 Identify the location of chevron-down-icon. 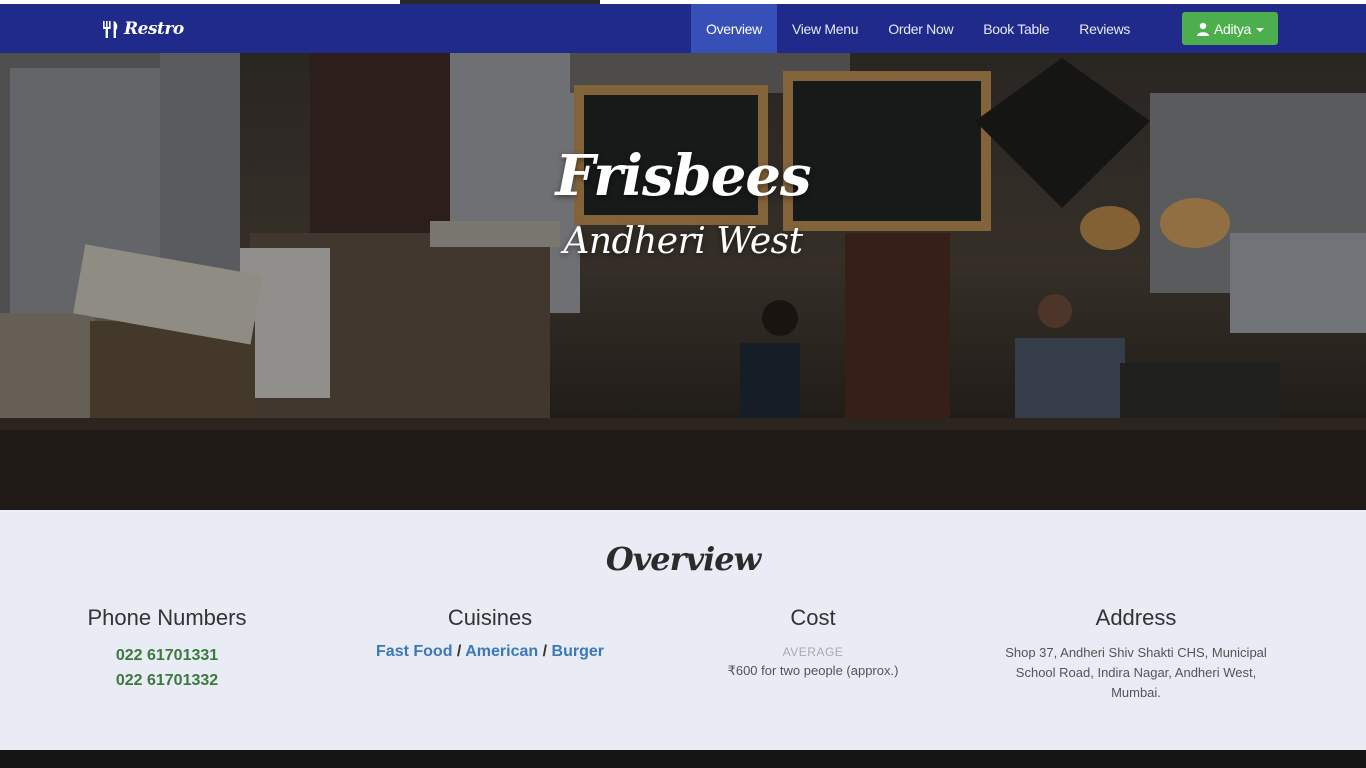
(1260, 29).